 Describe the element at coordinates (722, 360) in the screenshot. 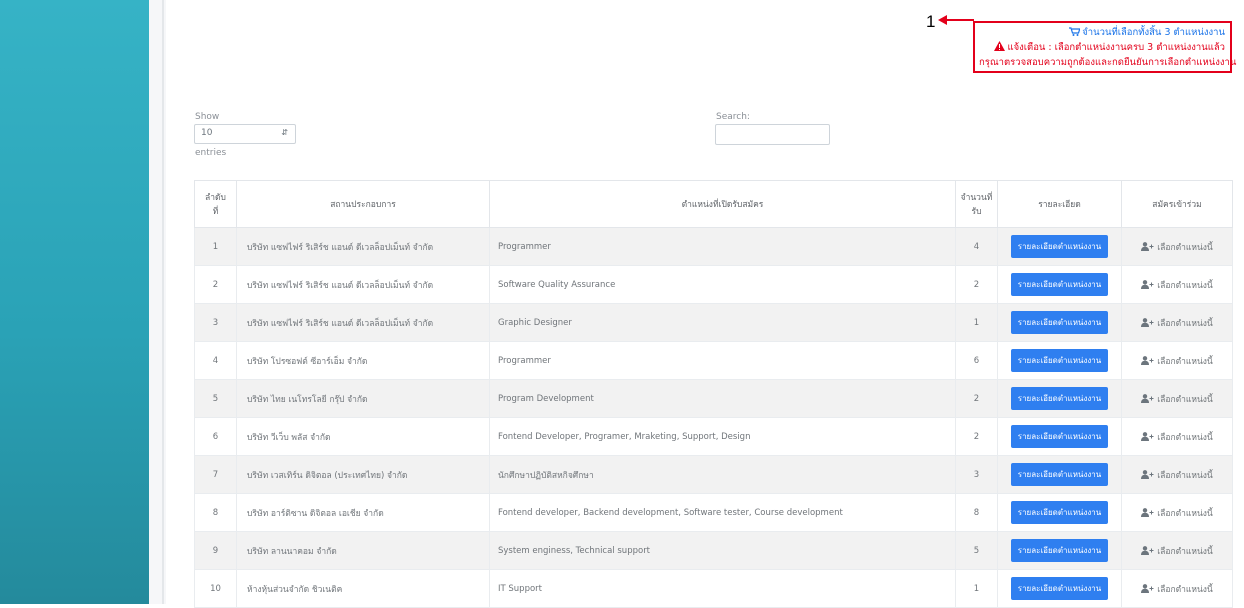

I see `position-name: Programmer` at that location.